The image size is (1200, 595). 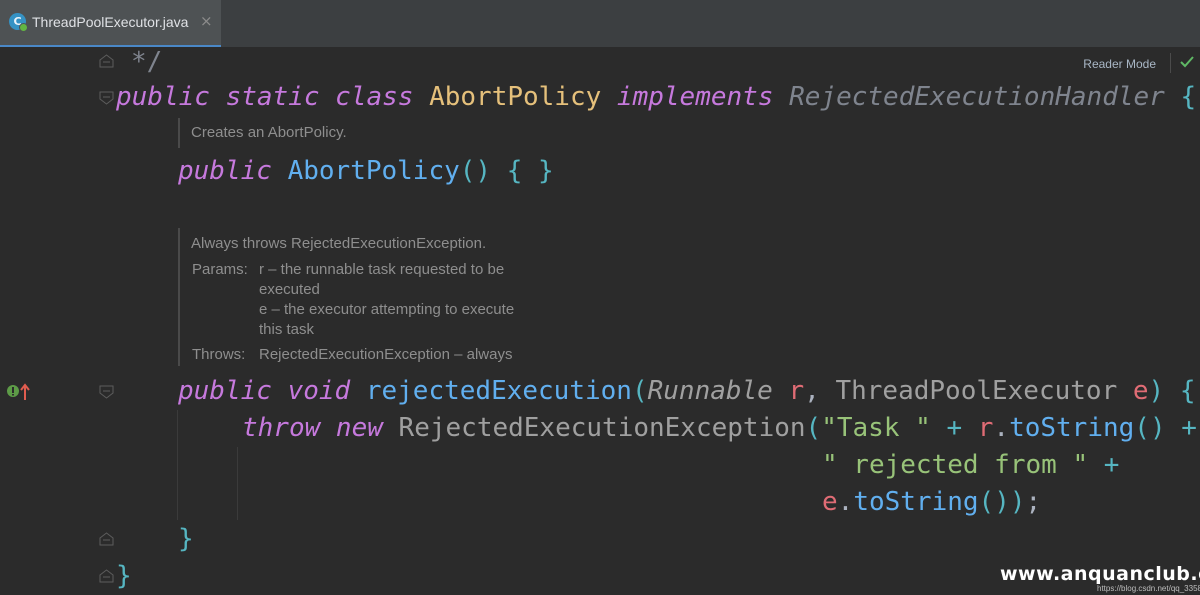 I want to click on method-doc-throws: RejectedExecutionException – always, so click(x=386, y=354).